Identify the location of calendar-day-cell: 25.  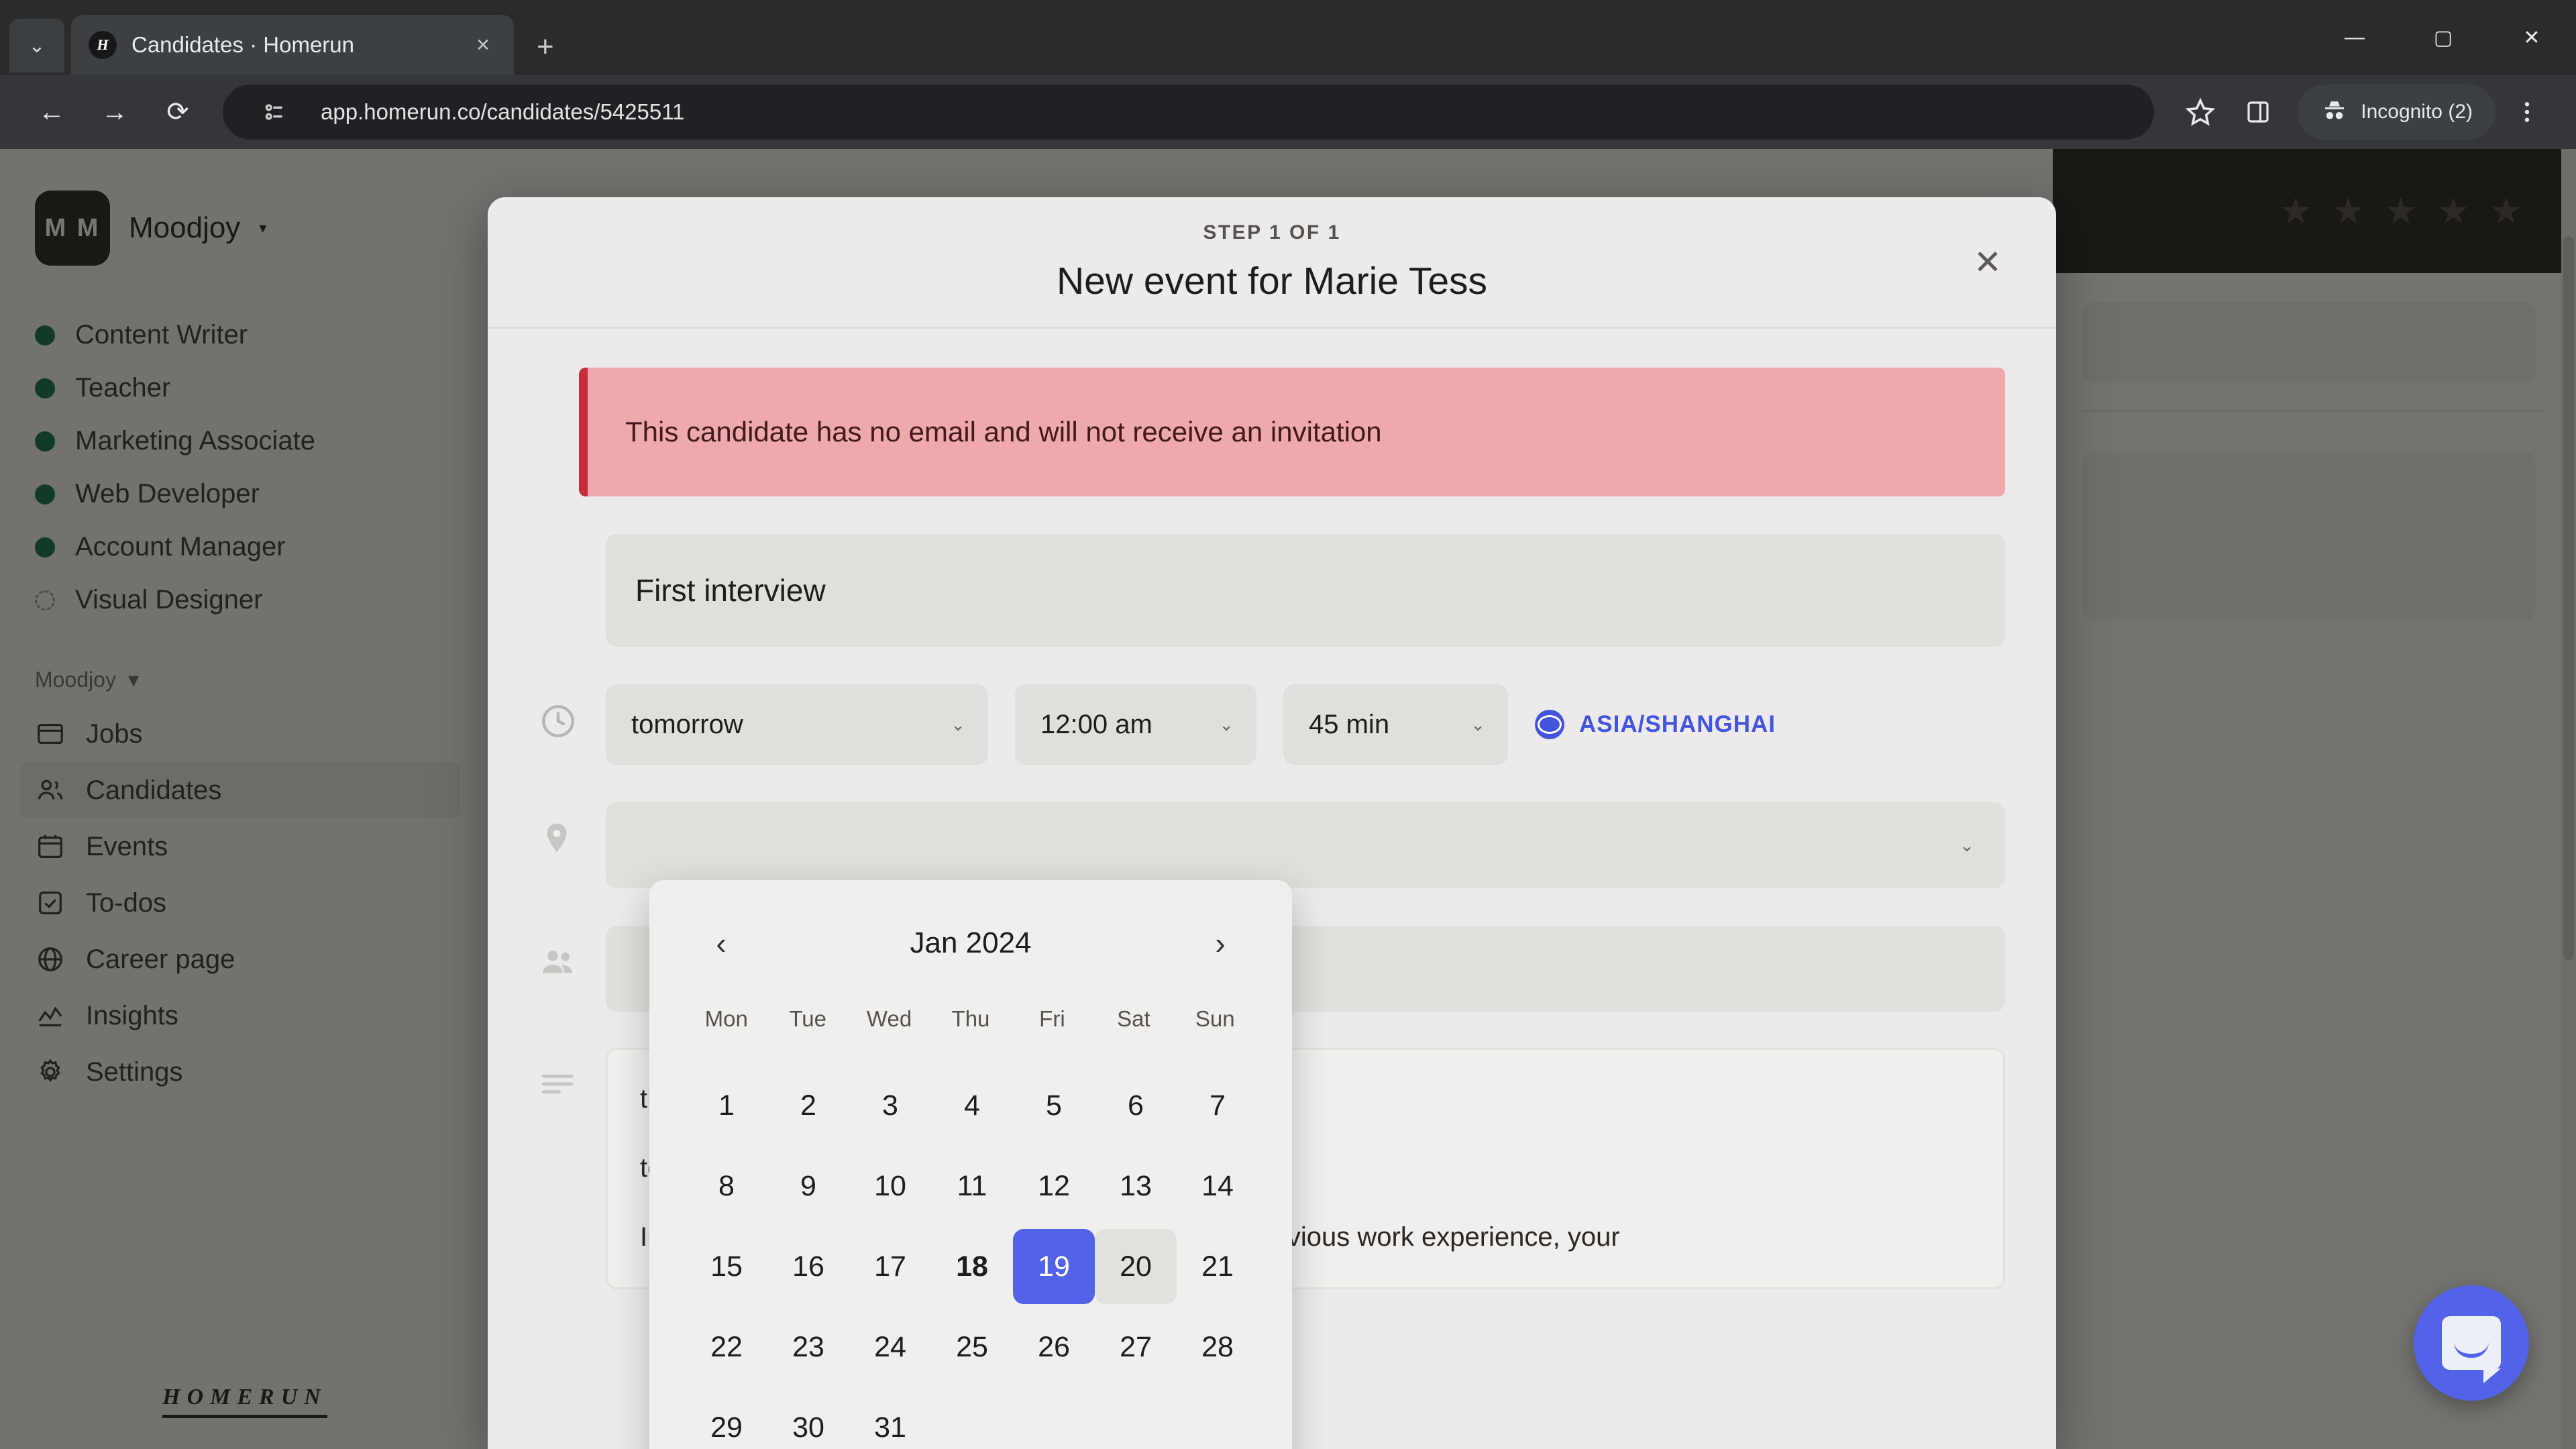
(972, 1347).